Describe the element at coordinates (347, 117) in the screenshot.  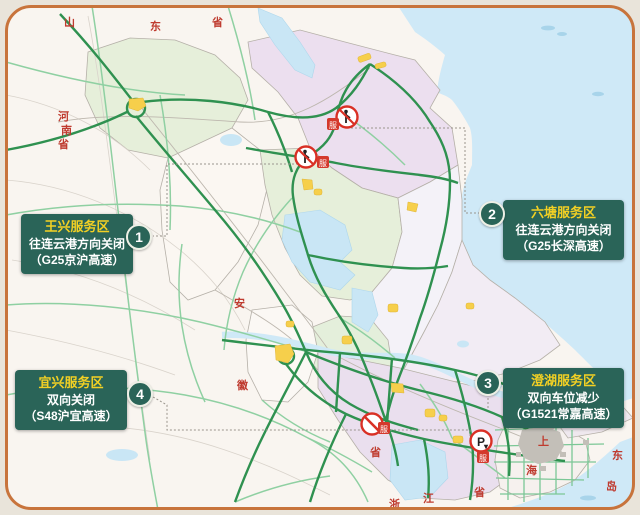
I see `closure-icon-liutang` at that location.